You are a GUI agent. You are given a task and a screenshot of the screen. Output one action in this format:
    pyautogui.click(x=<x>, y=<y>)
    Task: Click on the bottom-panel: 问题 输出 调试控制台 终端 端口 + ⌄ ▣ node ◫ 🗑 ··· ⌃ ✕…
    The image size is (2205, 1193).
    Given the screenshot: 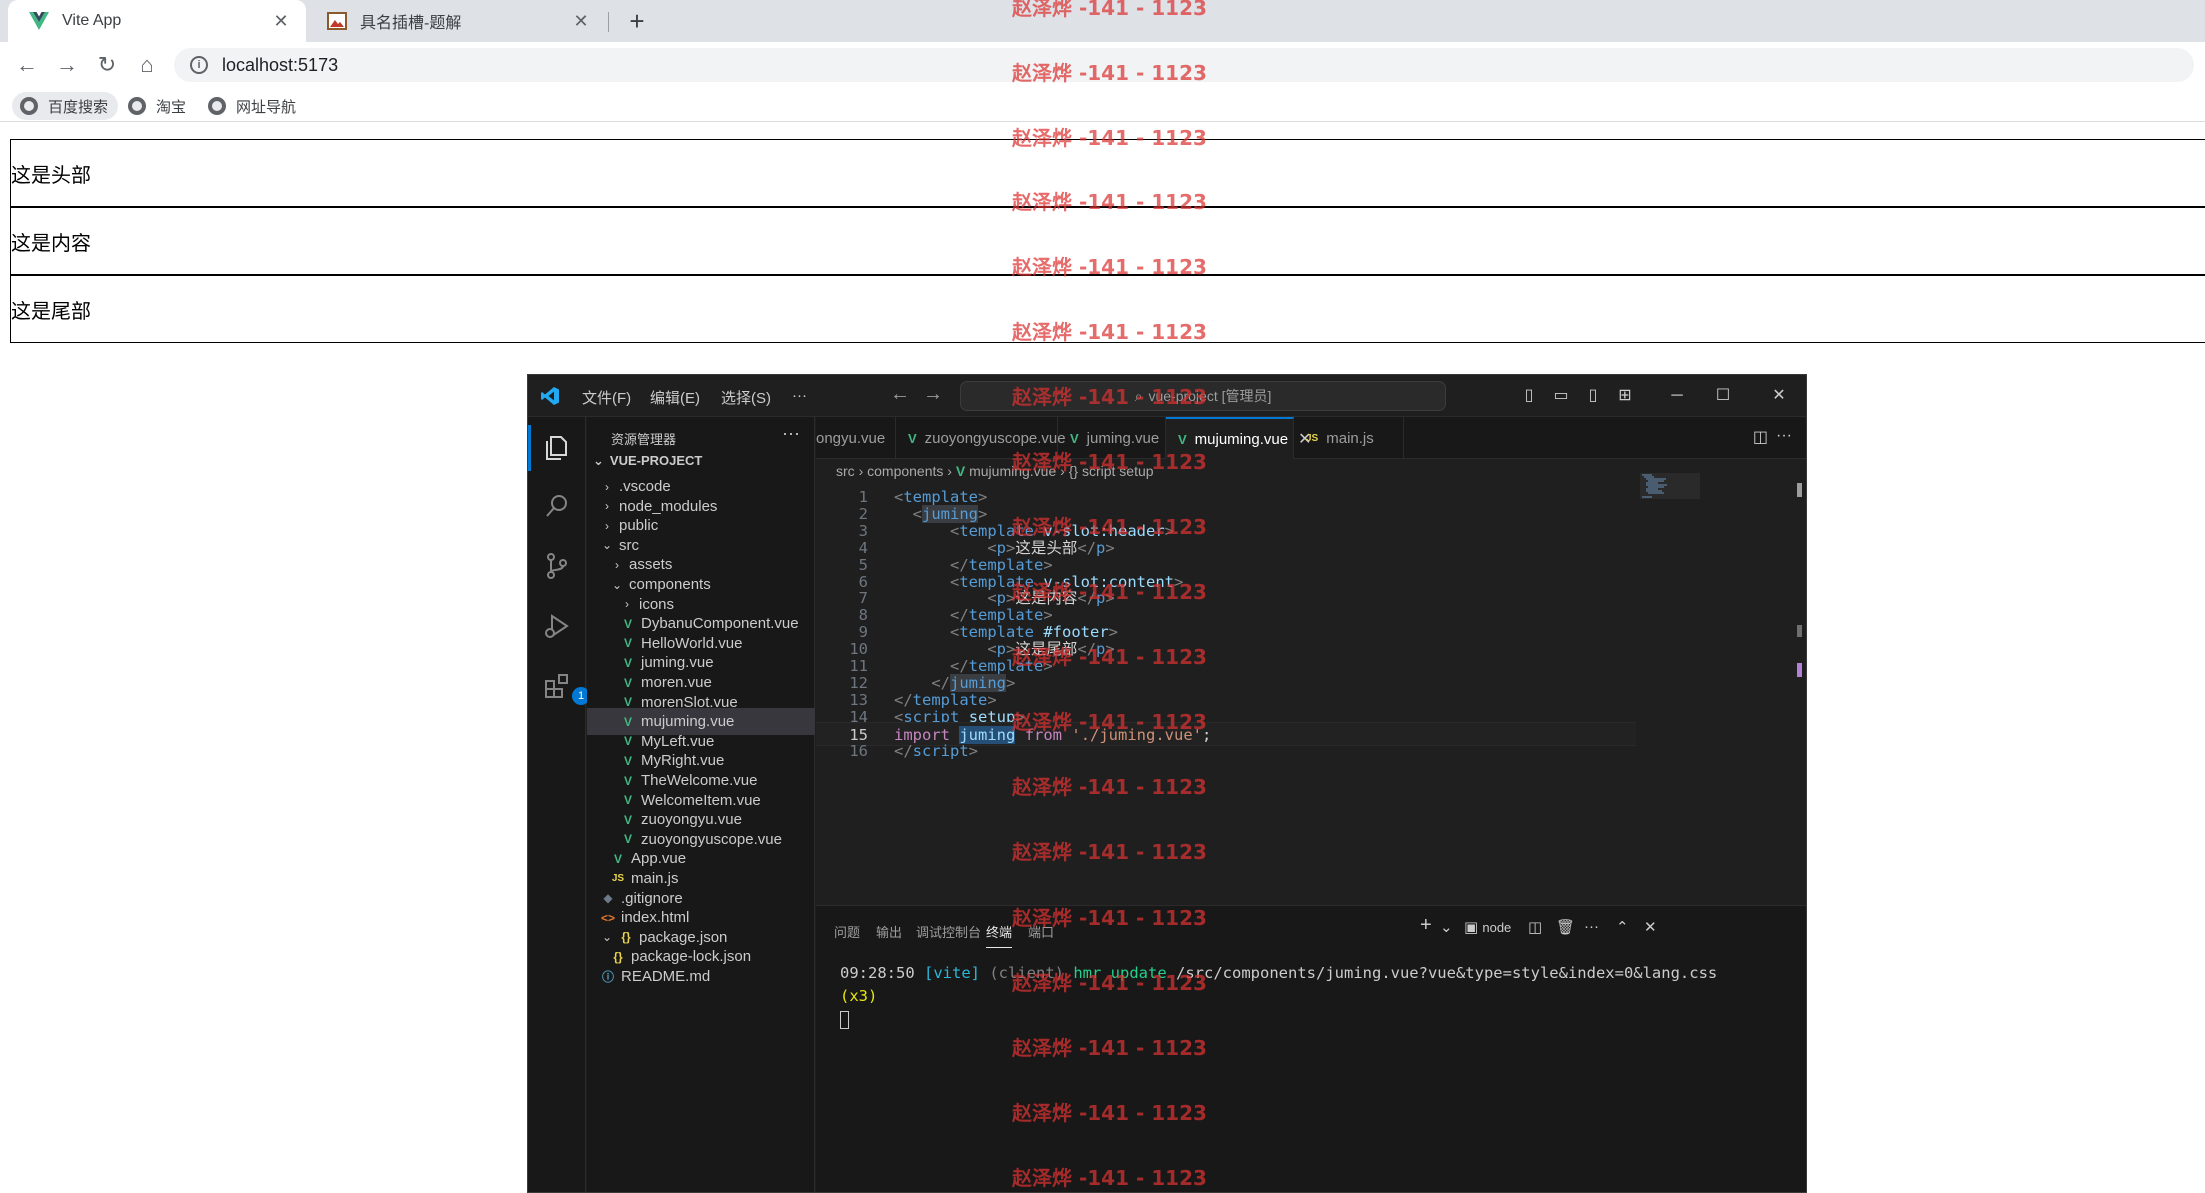 What is the action you would take?
    pyautogui.click(x=1311, y=1048)
    